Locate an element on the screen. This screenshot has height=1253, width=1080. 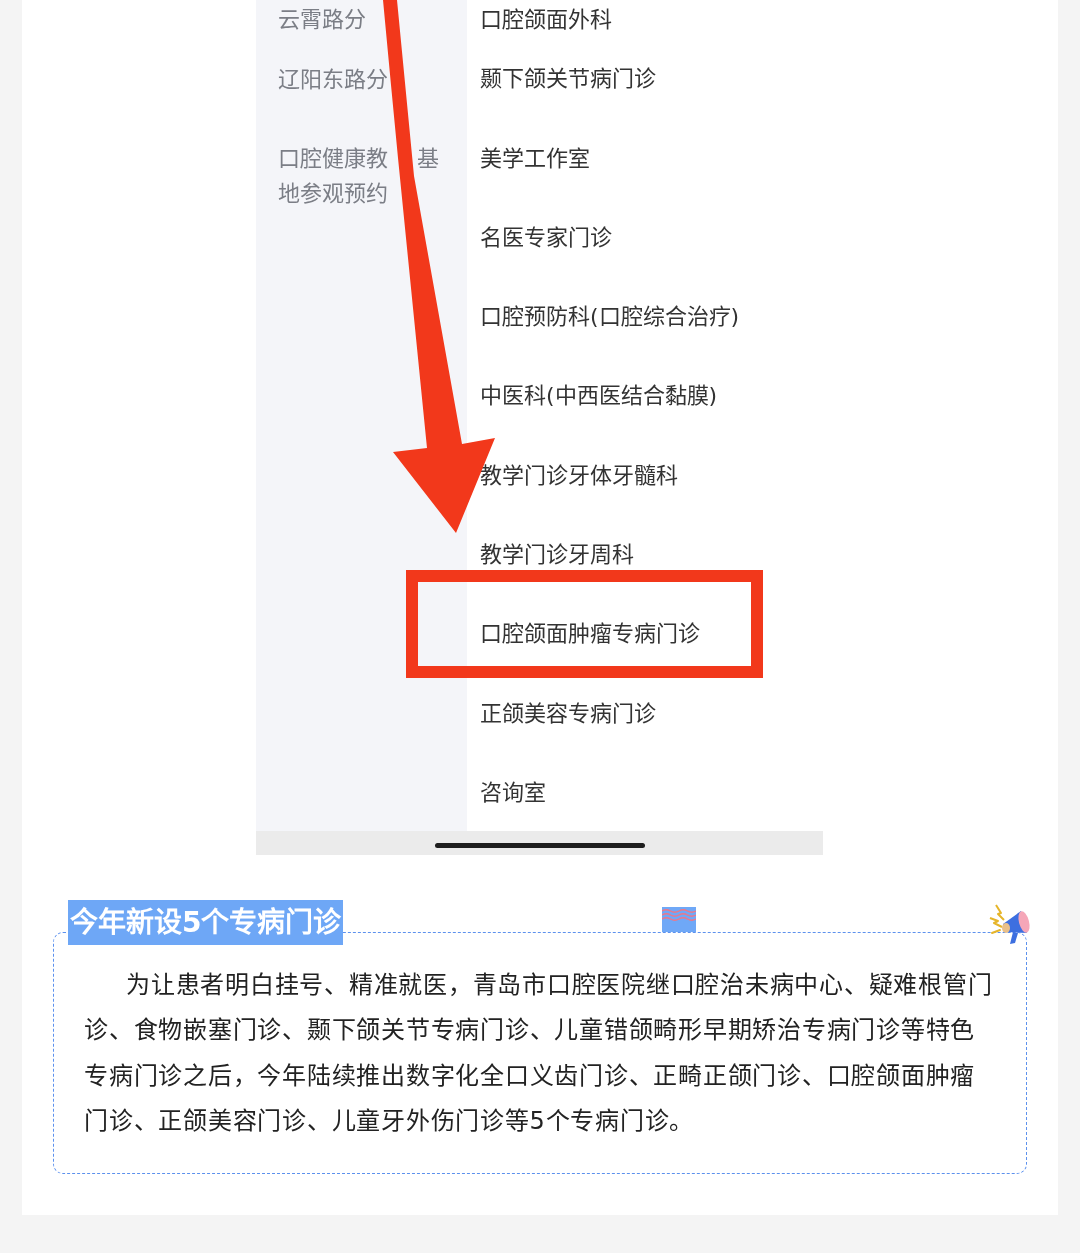
branch-item: 基 is located at coordinates (428, 158).